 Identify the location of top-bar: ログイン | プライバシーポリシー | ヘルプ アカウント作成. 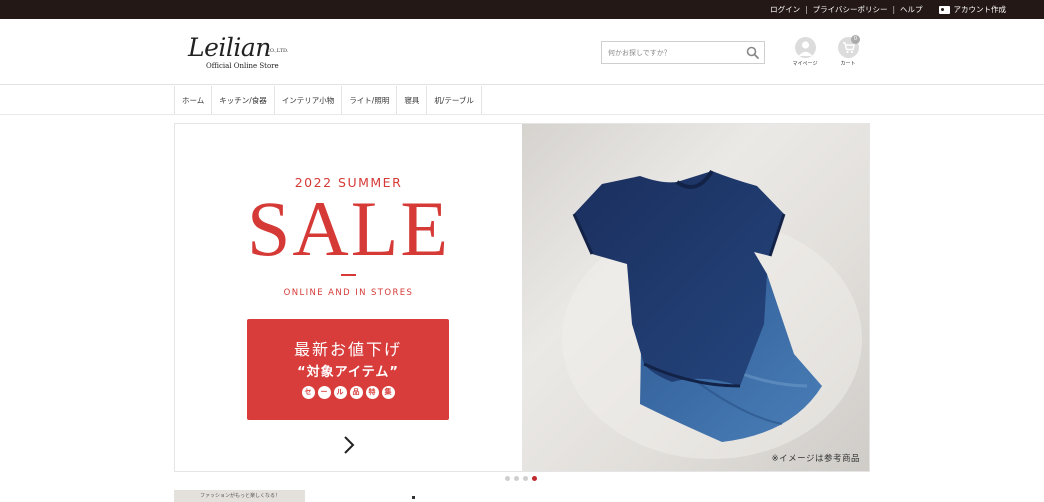
(522, 9).